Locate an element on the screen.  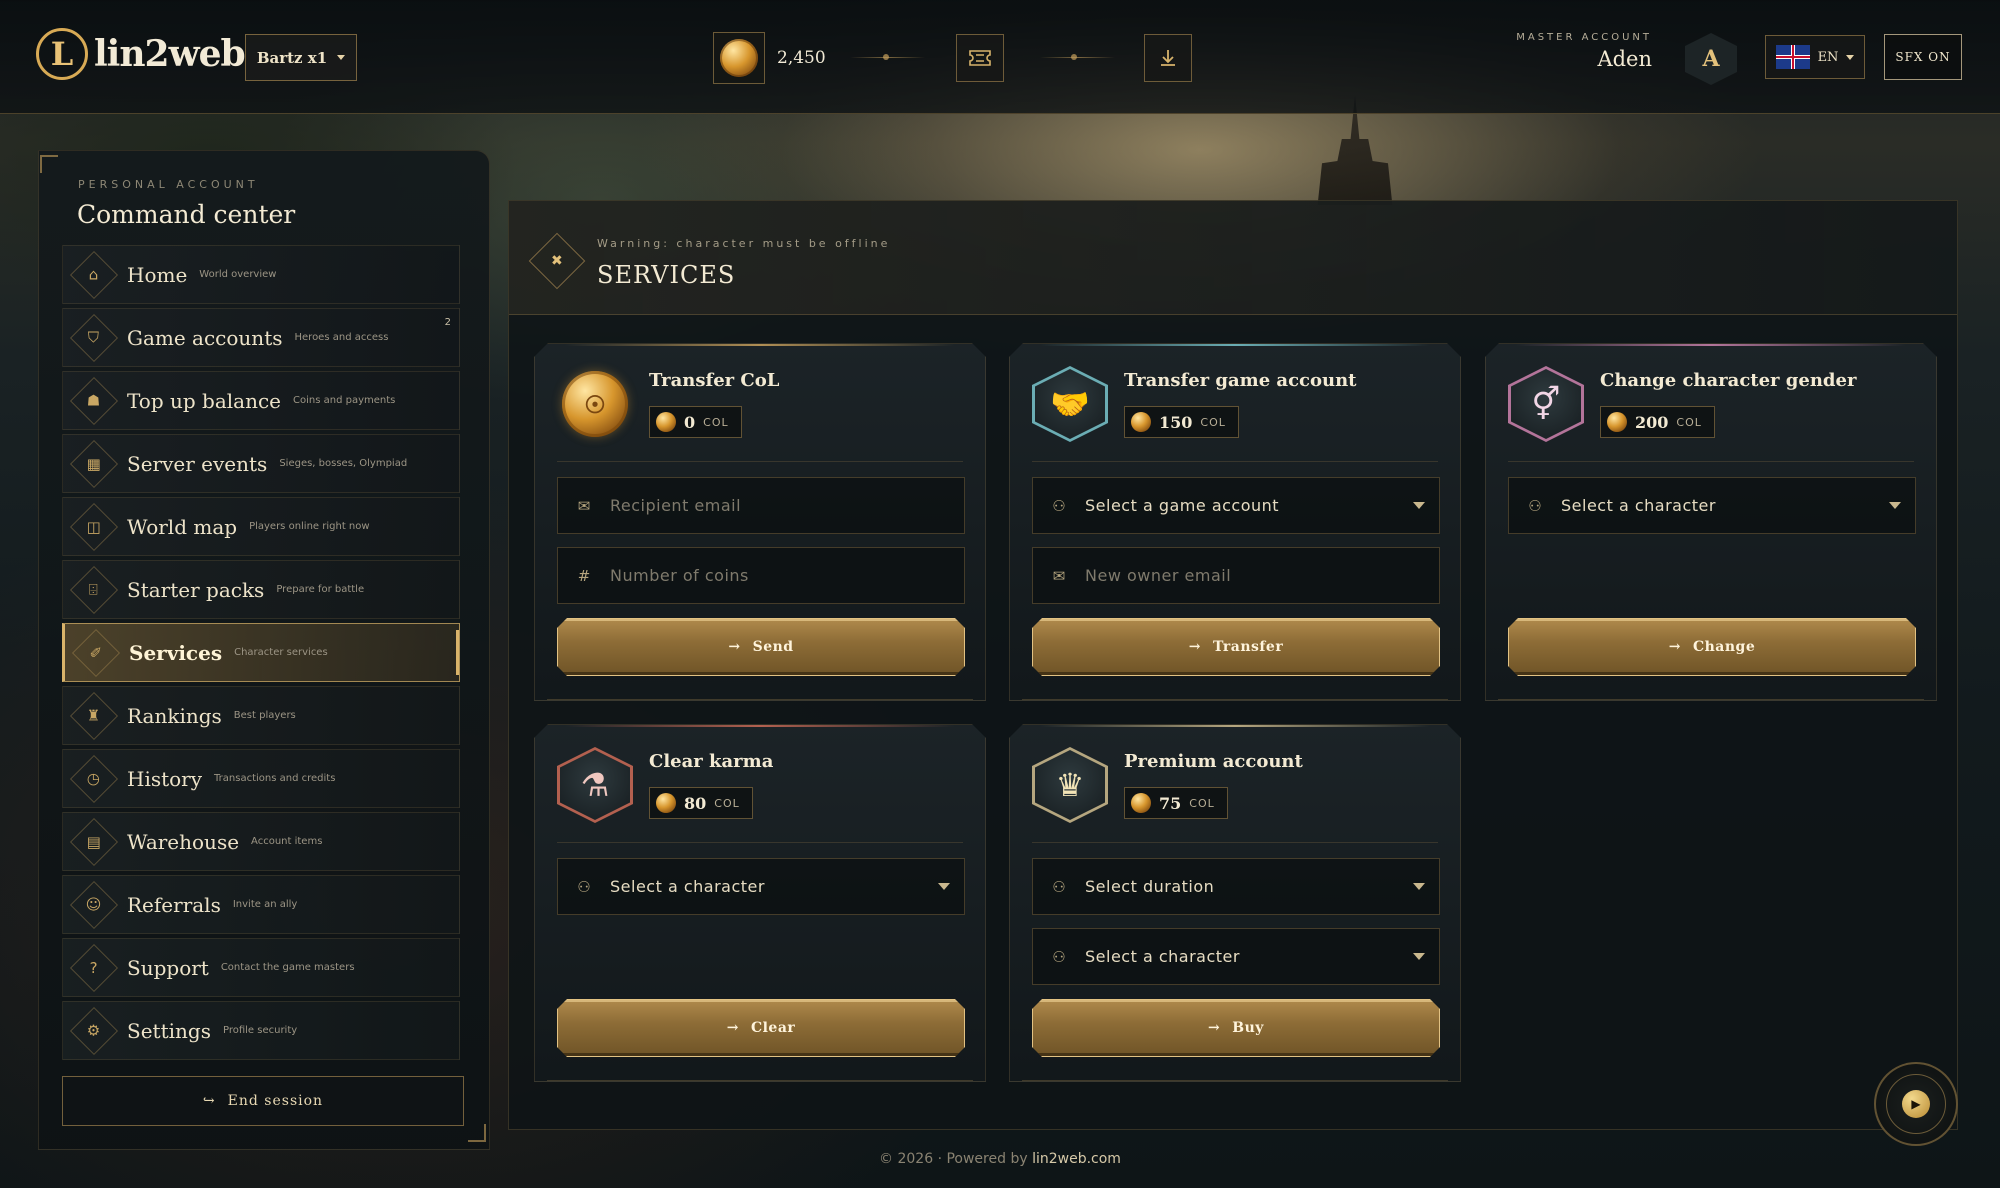
language-select: EN is located at coordinates (1815, 57).